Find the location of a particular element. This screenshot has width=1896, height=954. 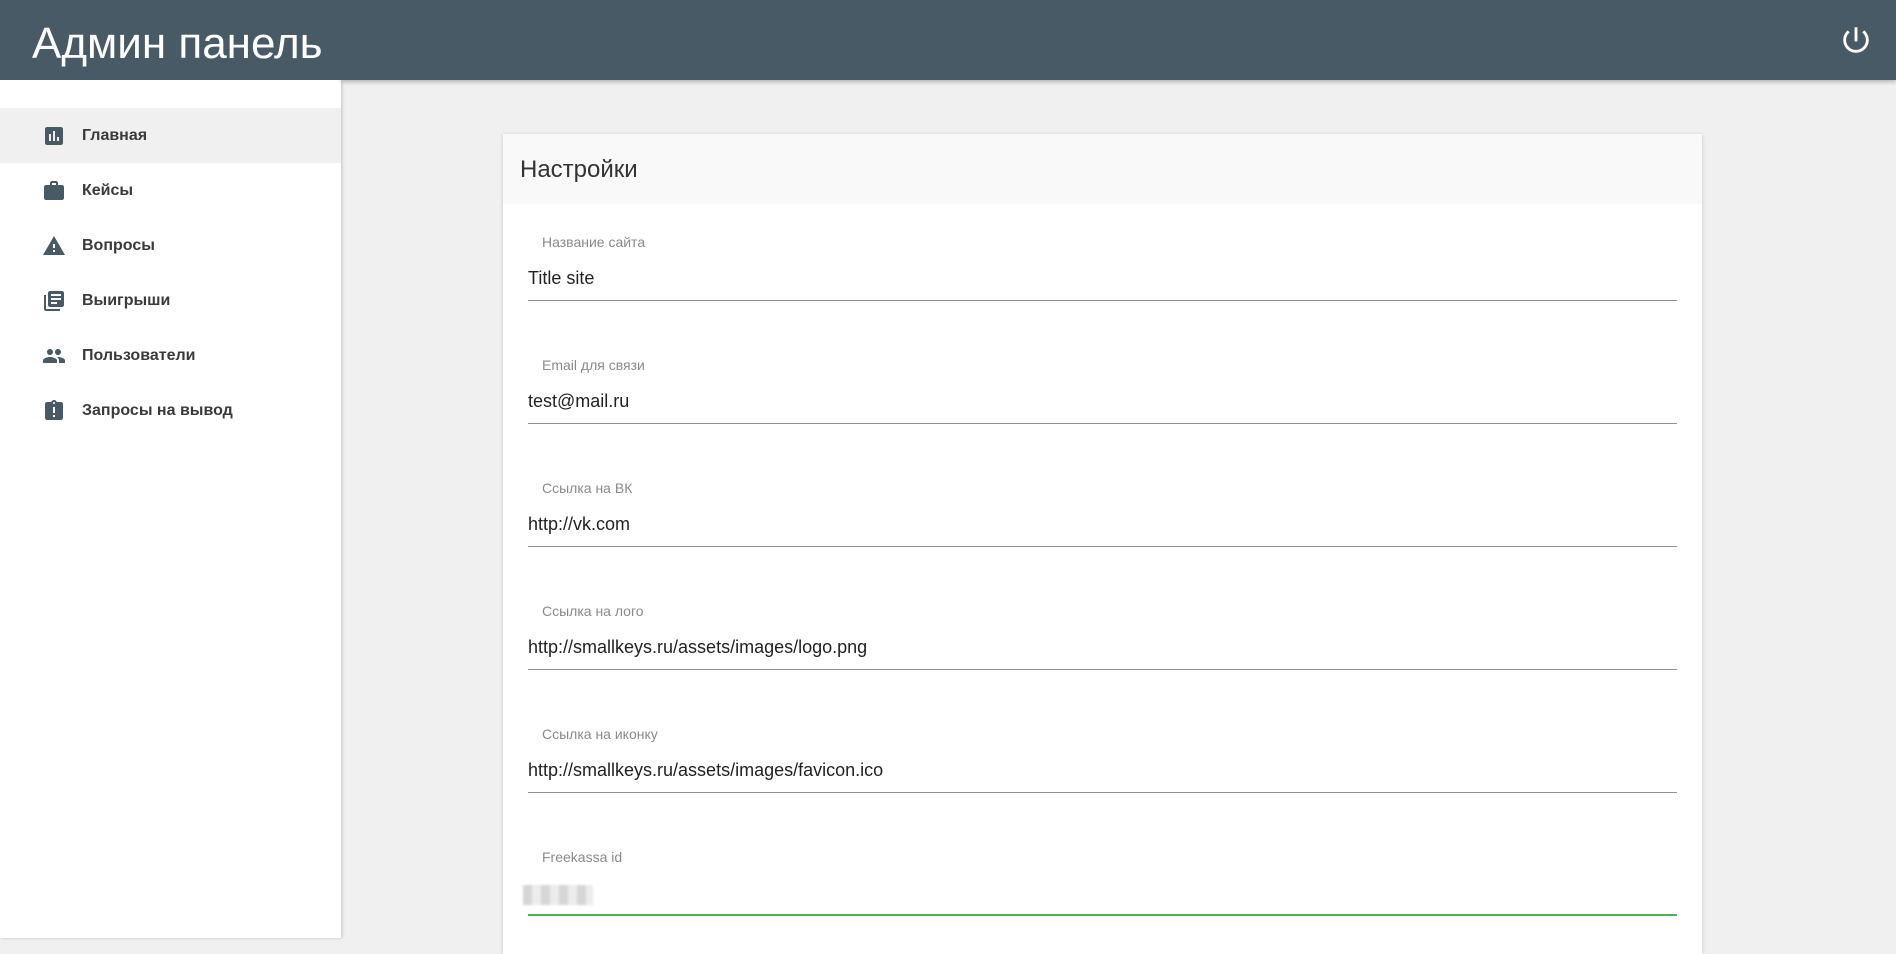

icon-link-field: Ссылка на иконку is located at coordinates (1102, 757).